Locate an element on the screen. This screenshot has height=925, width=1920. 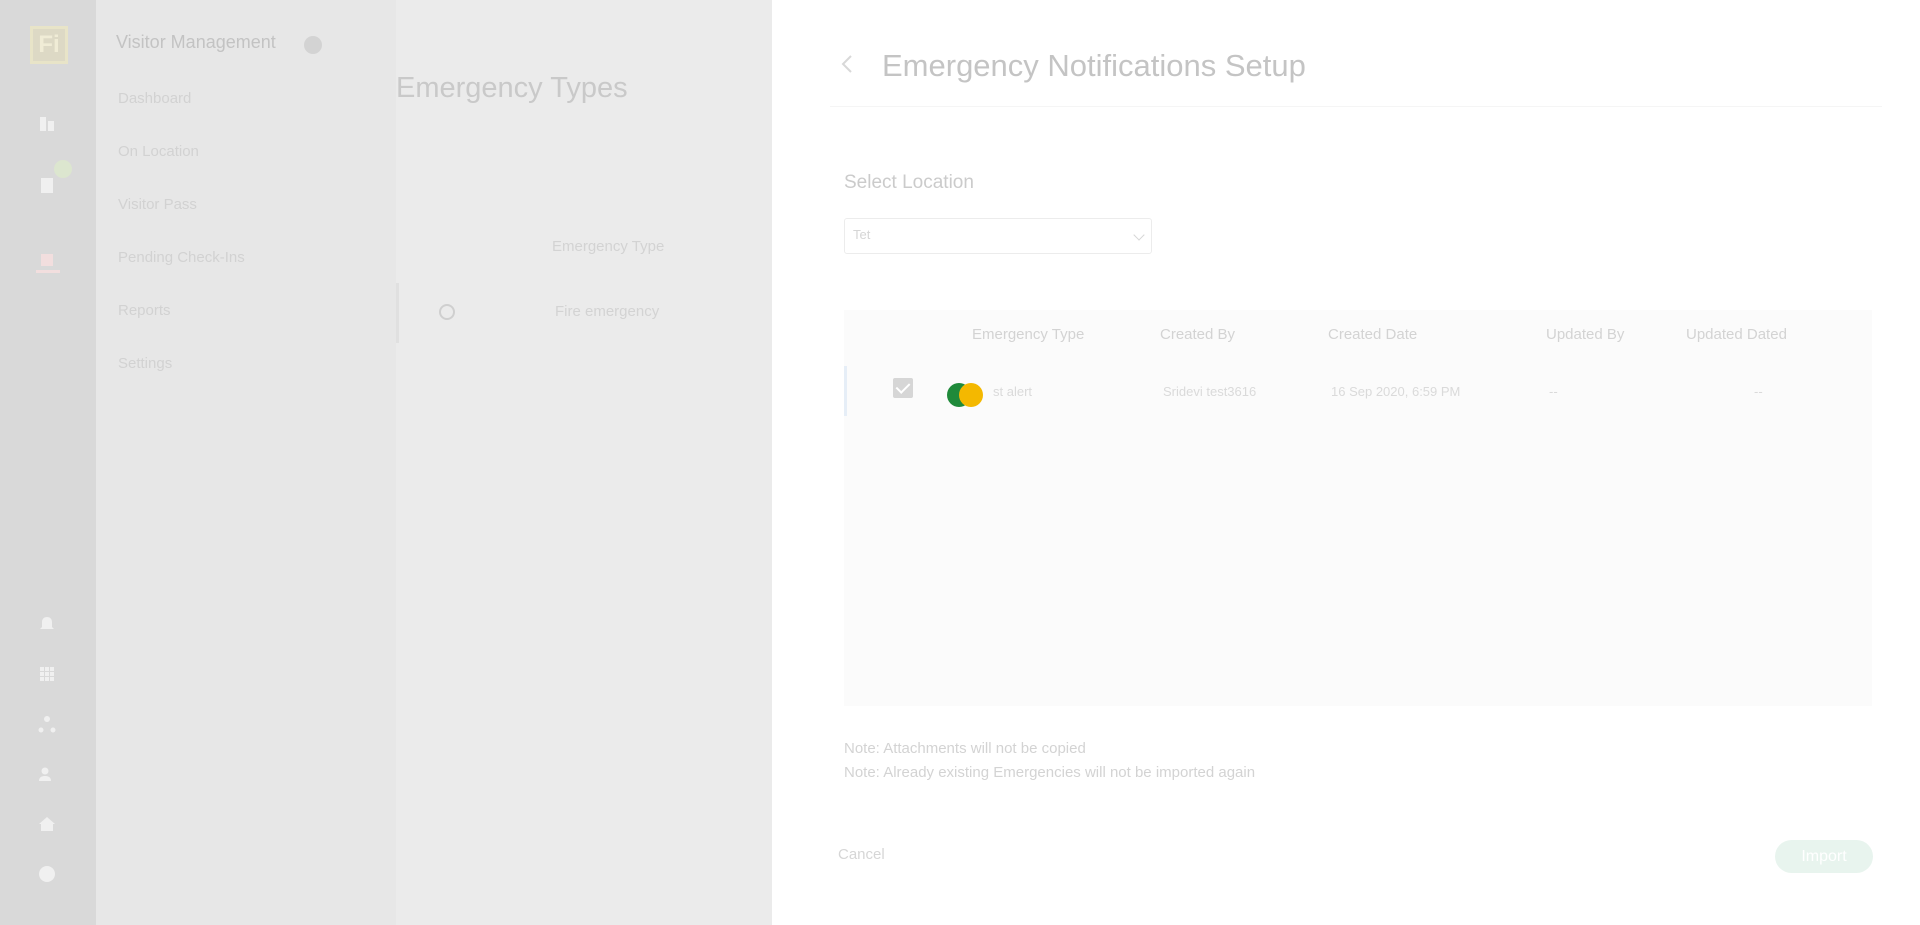
account-icon is located at coordinates (47, 874).